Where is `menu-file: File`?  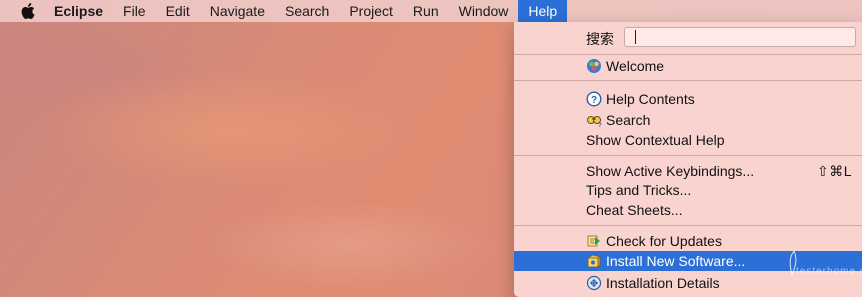 menu-file: File is located at coordinates (134, 11).